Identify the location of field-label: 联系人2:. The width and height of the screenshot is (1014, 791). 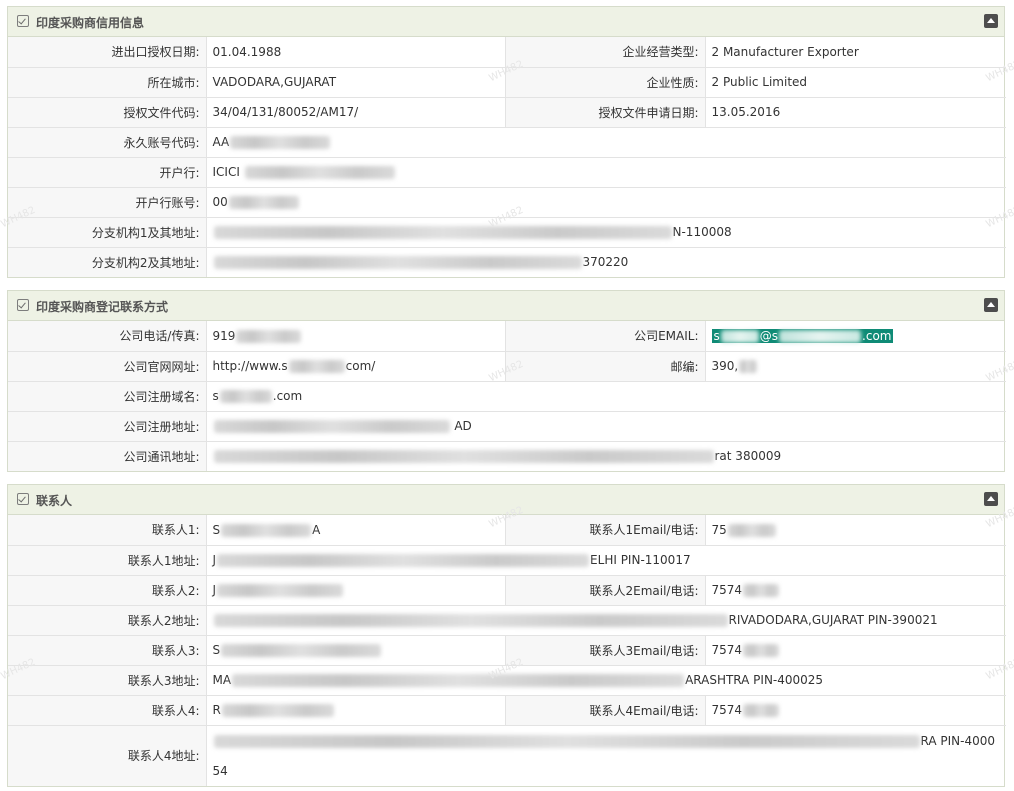
(107, 590).